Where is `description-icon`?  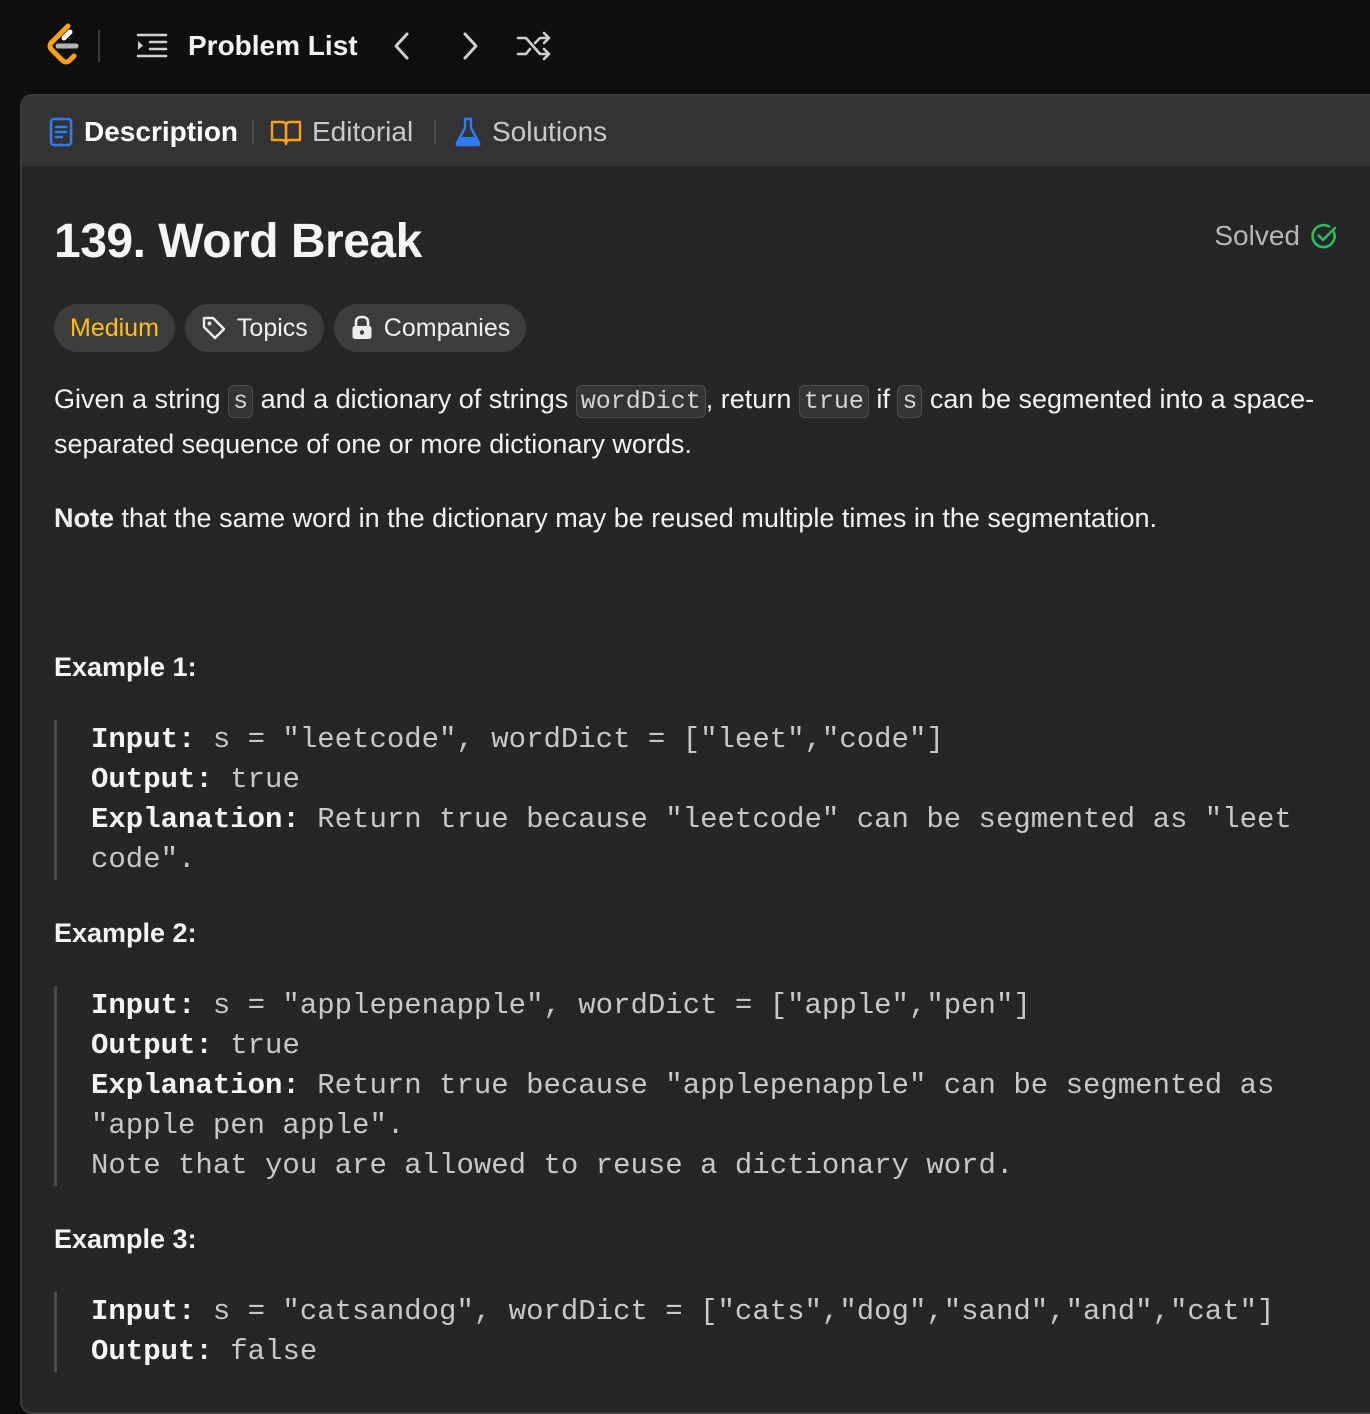
description-icon is located at coordinates (61, 132).